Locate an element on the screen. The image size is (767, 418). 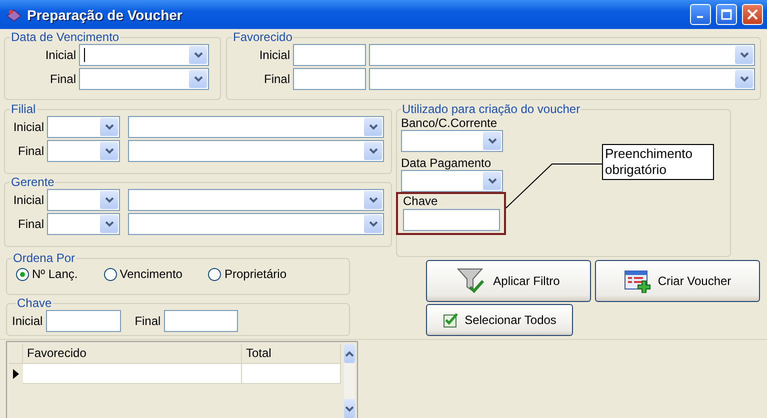
vertical-scrollbar is located at coordinates (349, 381).